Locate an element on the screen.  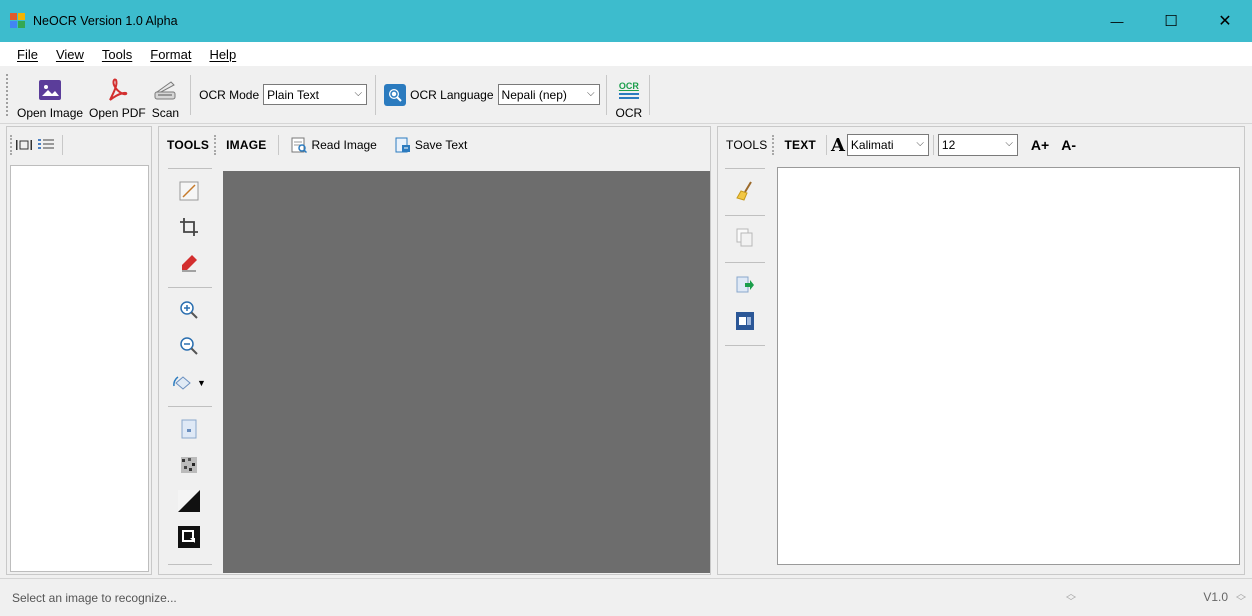
thumbnail-panel is located at coordinates (79, 350).